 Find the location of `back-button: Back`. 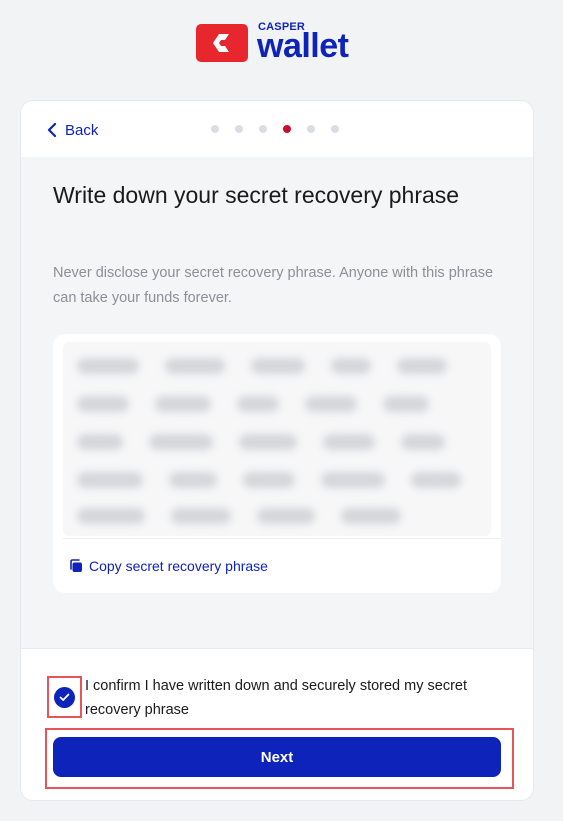

back-button: Back is located at coordinates (72, 130).